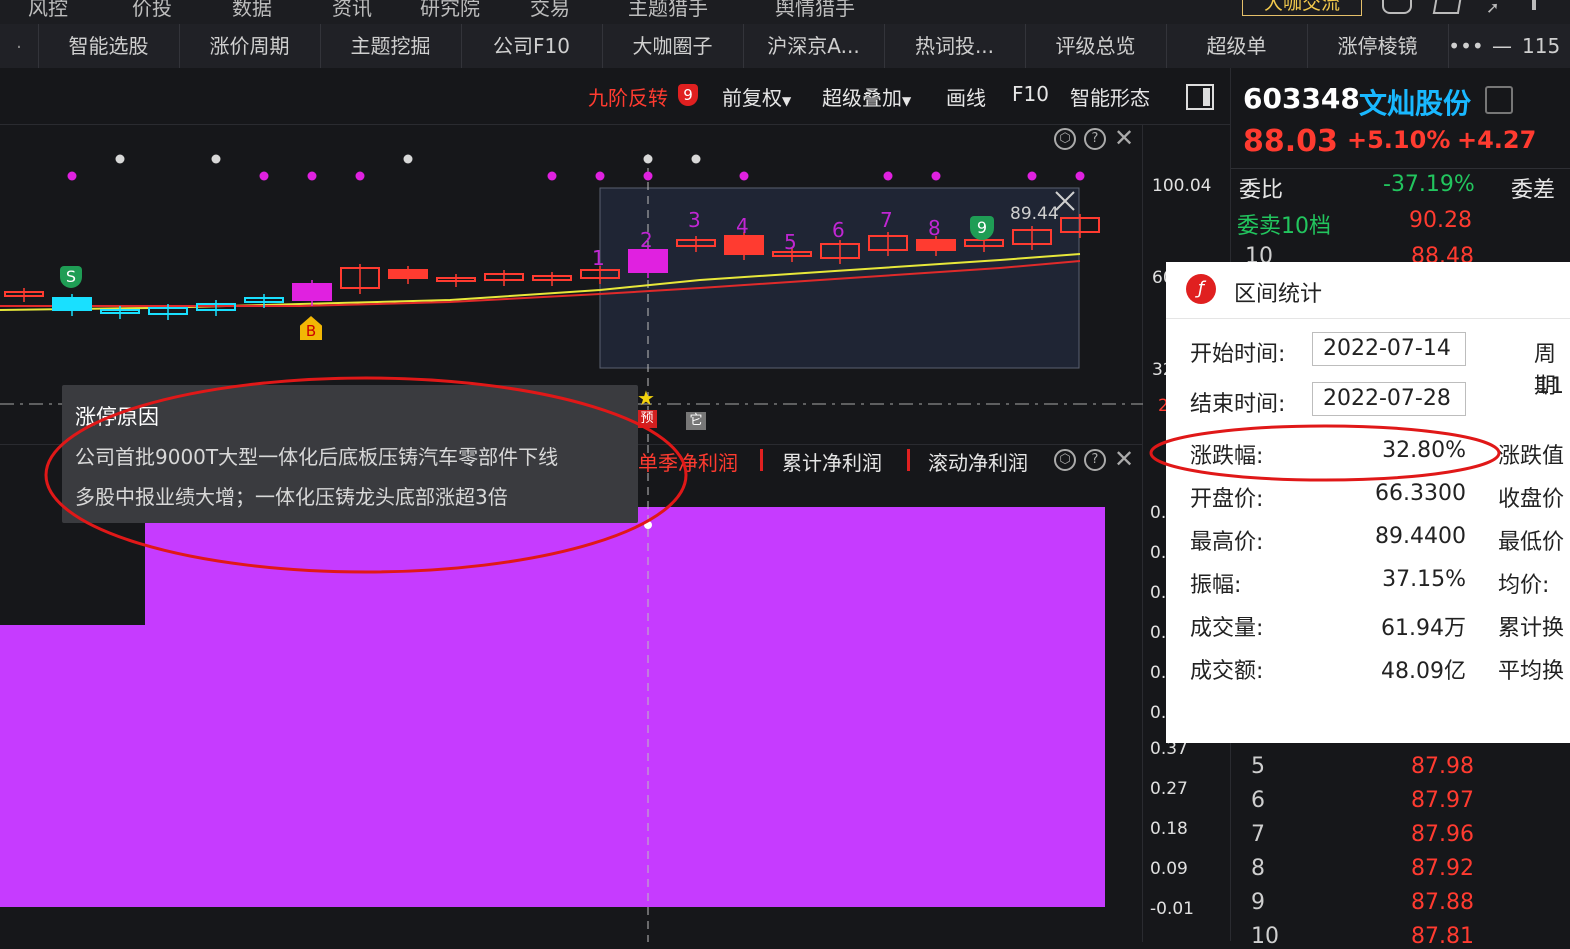 The height and width of the screenshot is (949, 1570). What do you see at coordinates (628, 96) in the screenshot?
I see `nine-reversal-button: 九阶反转` at bounding box center [628, 96].